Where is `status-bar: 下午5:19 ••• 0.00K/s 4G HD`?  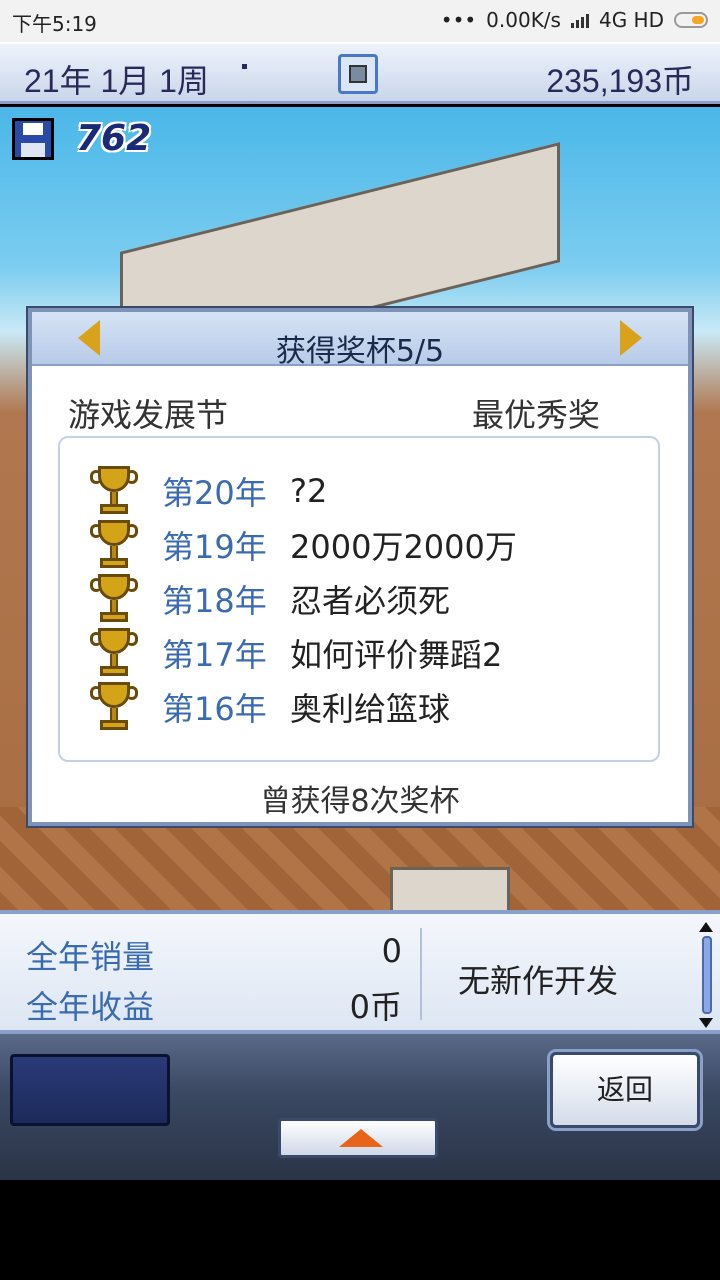 status-bar: 下午5:19 ••• 0.00K/s 4G HD is located at coordinates (360, 21).